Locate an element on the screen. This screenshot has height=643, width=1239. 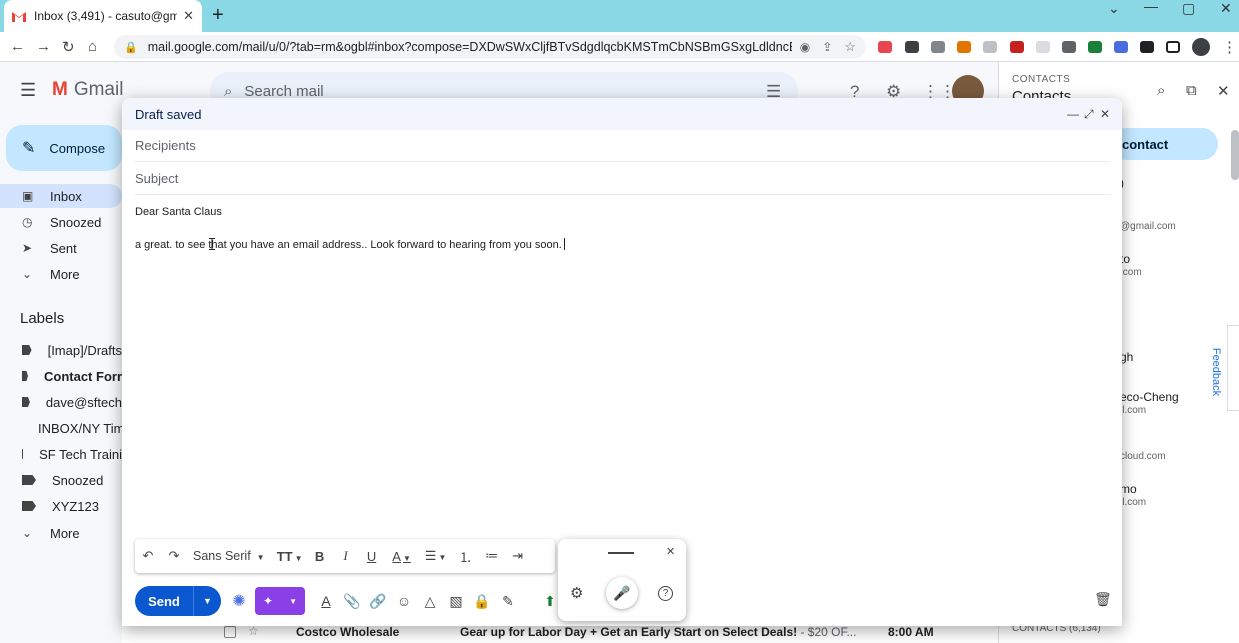
contact-entry: eco-Cheng is located at coordinates (1149, 397).